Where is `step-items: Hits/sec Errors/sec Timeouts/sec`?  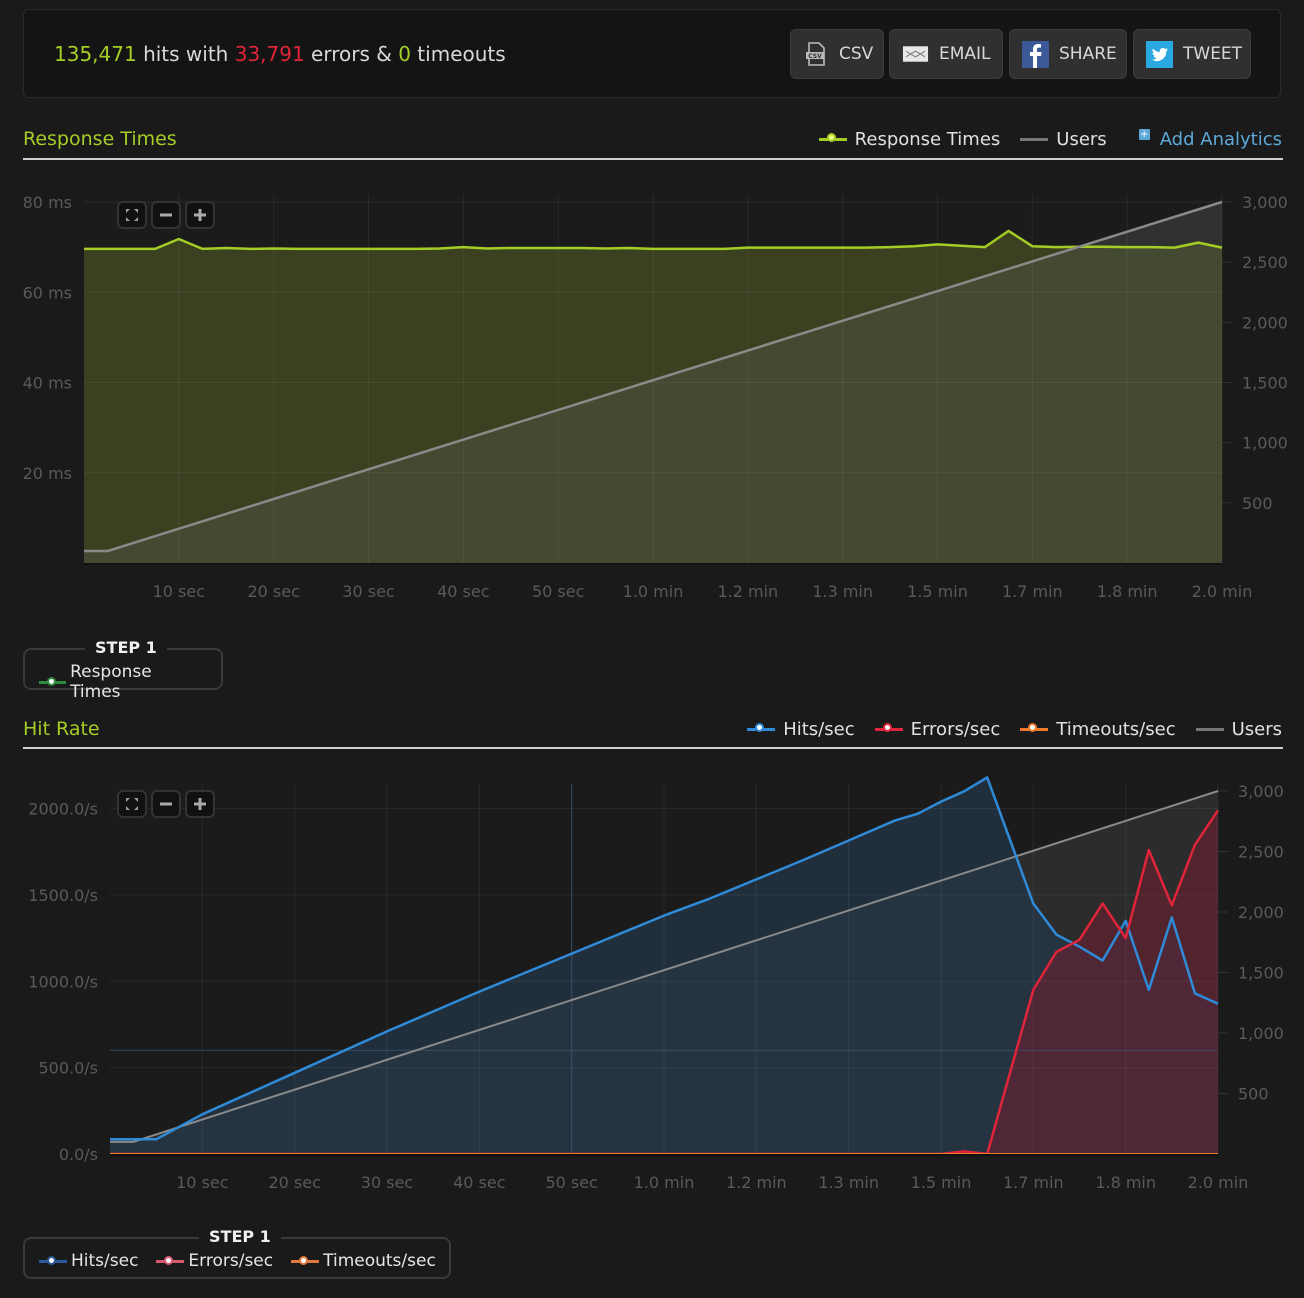
step-items: Hits/sec Errors/sec Timeouts/sec is located at coordinates (246, 1261).